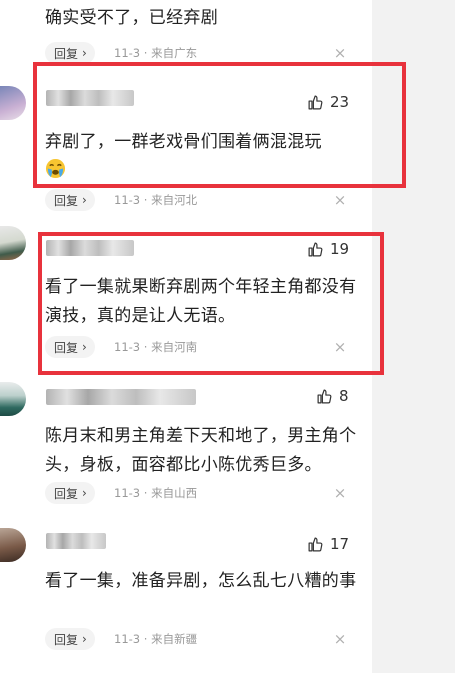  I want to click on comment-meta: 11-3 · 来自山西, so click(156, 493).